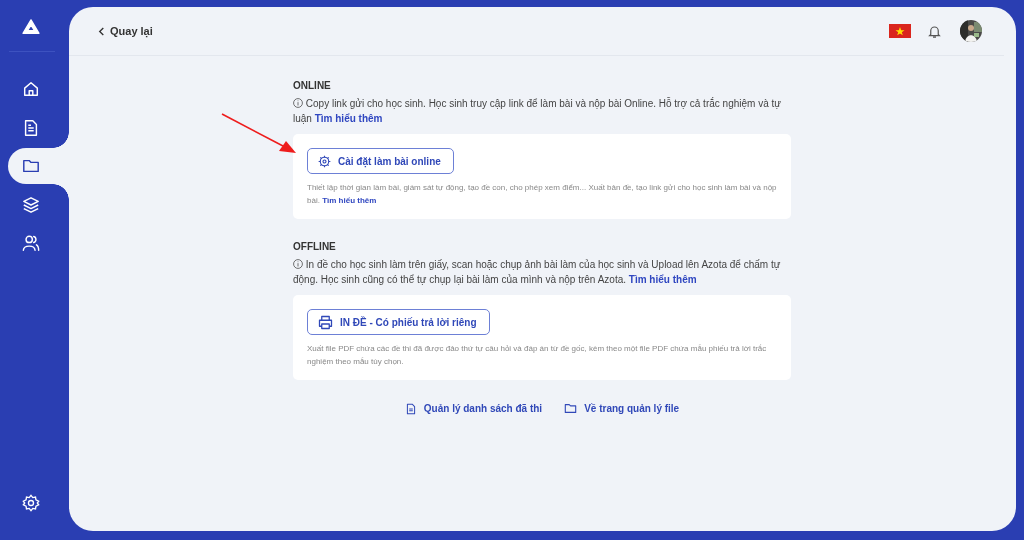  I want to click on option-button: Cài đặt làm bài online, so click(380, 161).